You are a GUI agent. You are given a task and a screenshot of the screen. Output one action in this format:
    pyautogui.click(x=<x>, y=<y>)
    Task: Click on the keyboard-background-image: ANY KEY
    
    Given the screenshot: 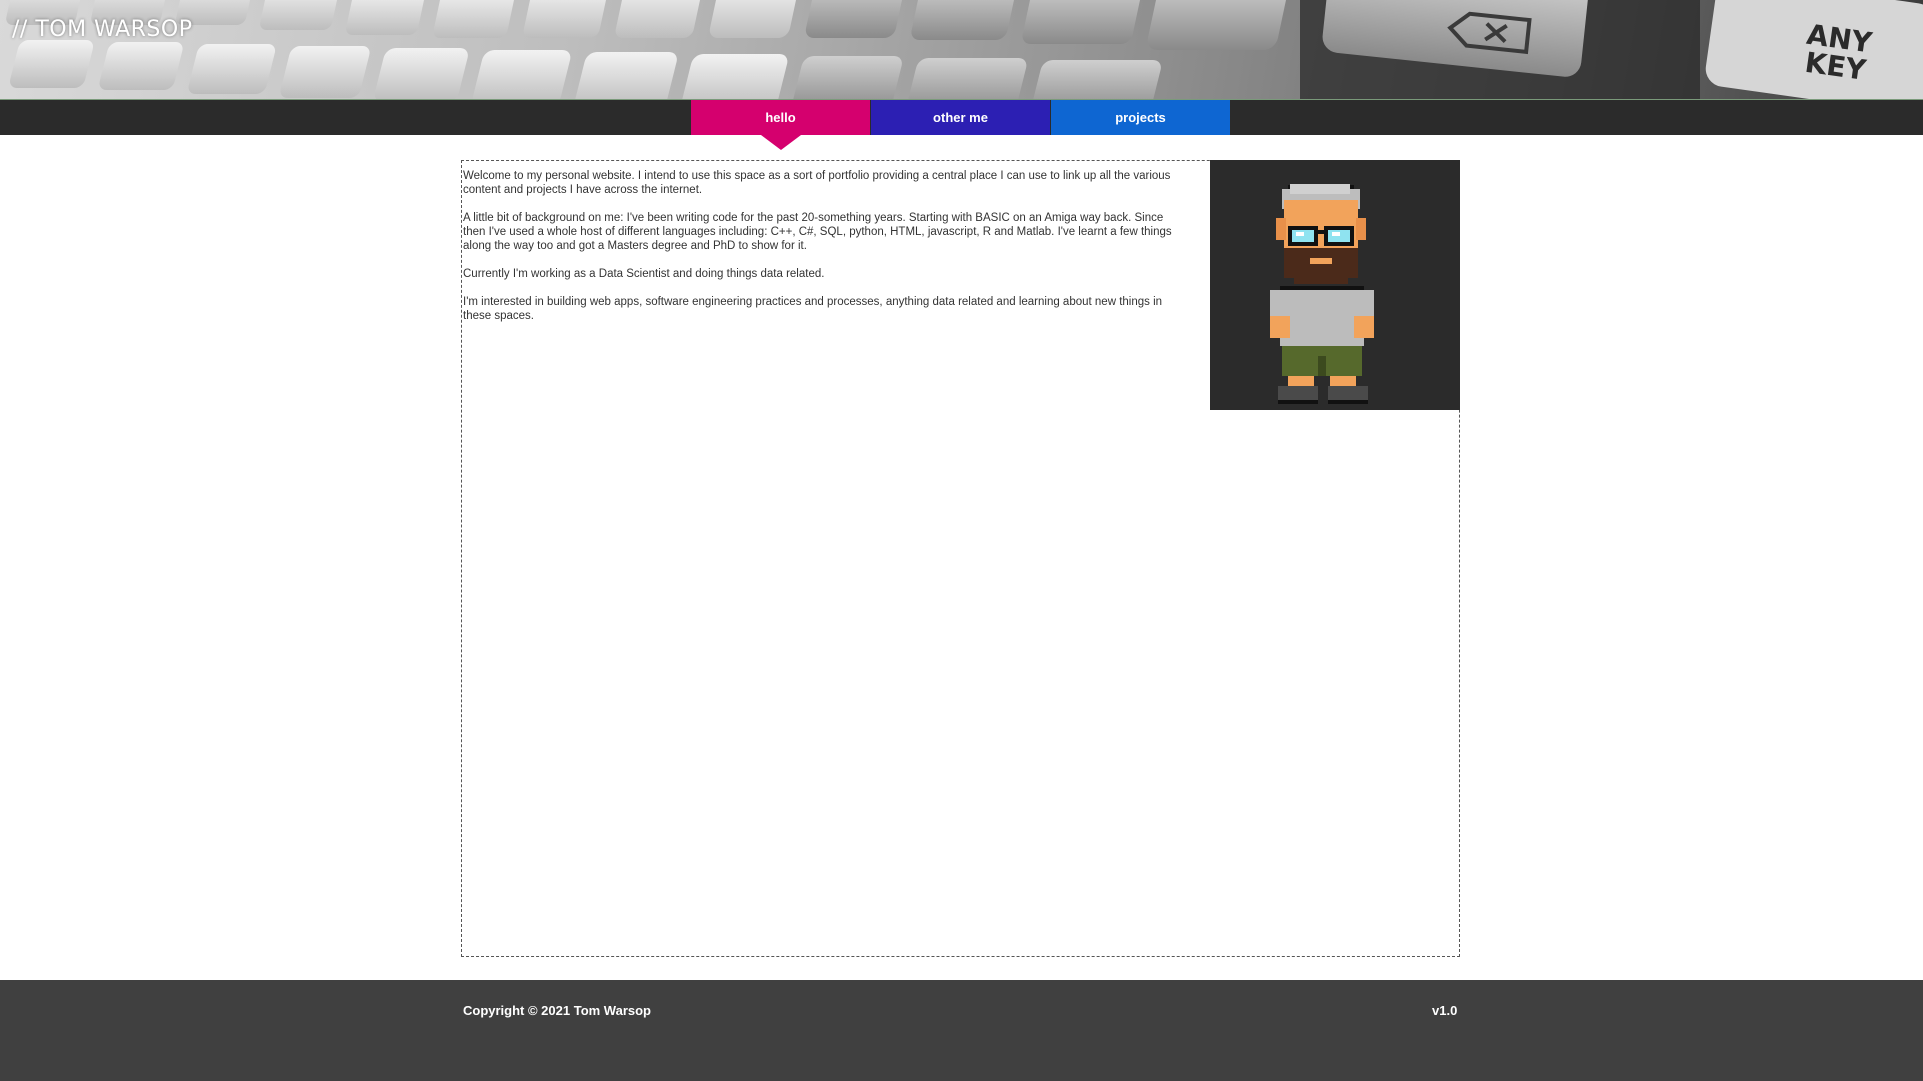 What is the action you would take?
    pyautogui.click(x=964, y=49)
    